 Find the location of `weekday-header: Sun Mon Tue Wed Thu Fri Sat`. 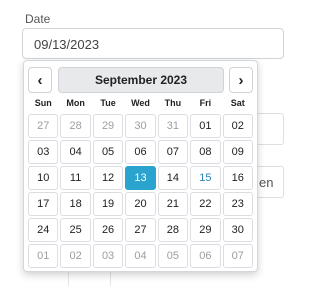

weekday-header: Sun Mon Tue Wed Thu Fri Sat is located at coordinates (140, 105).